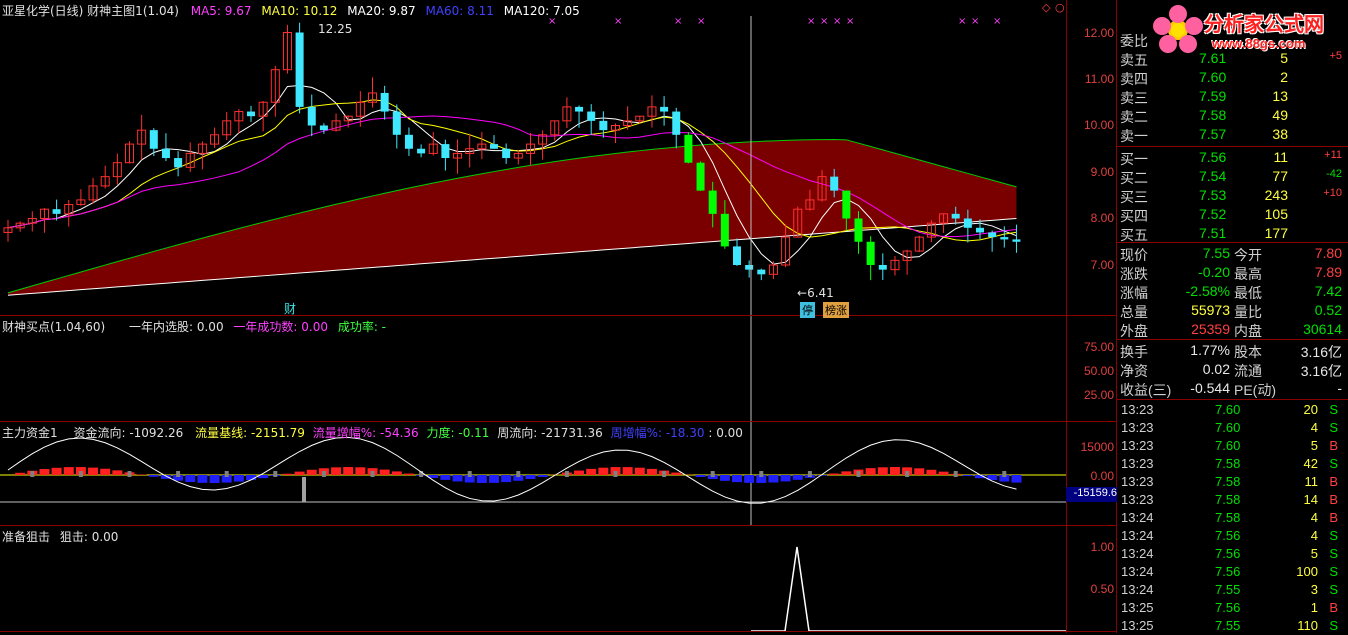 The image size is (1348, 635). I want to click on ask-row: 卖三7.5913, so click(1232, 96).